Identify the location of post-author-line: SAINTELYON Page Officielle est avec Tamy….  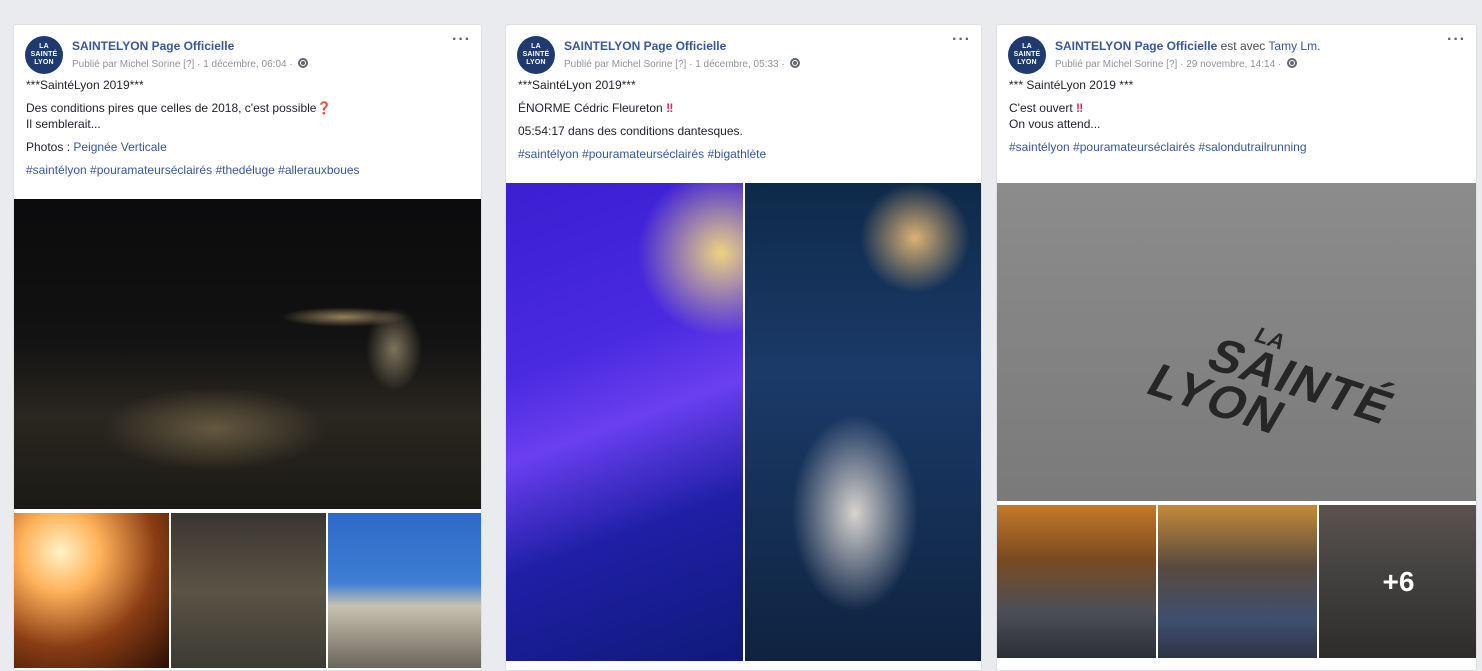
(1187, 46).